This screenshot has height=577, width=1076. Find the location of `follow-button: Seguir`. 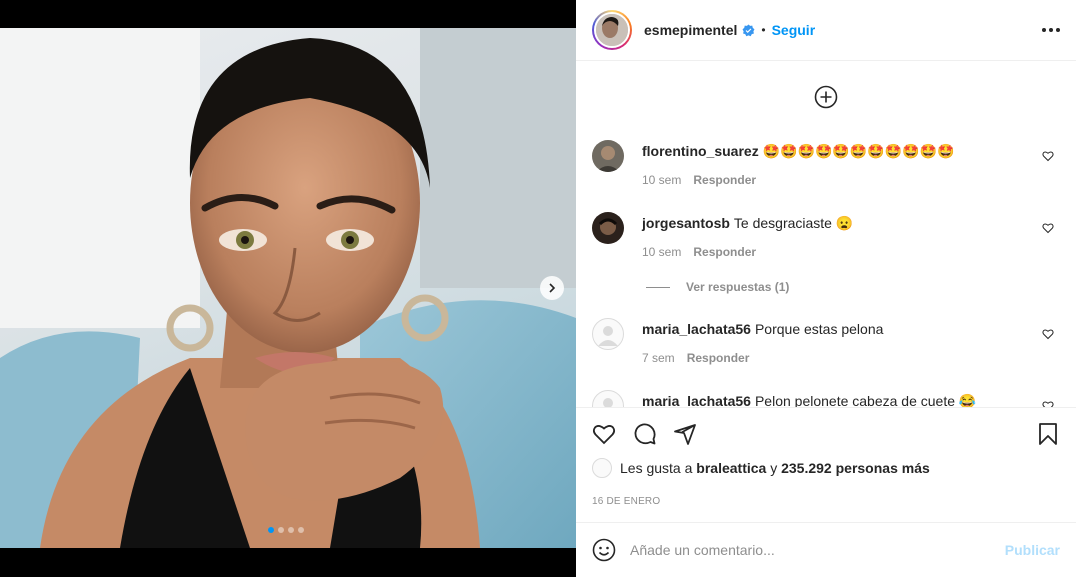

follow-button: Seguir is located at coordinates (794, 30).